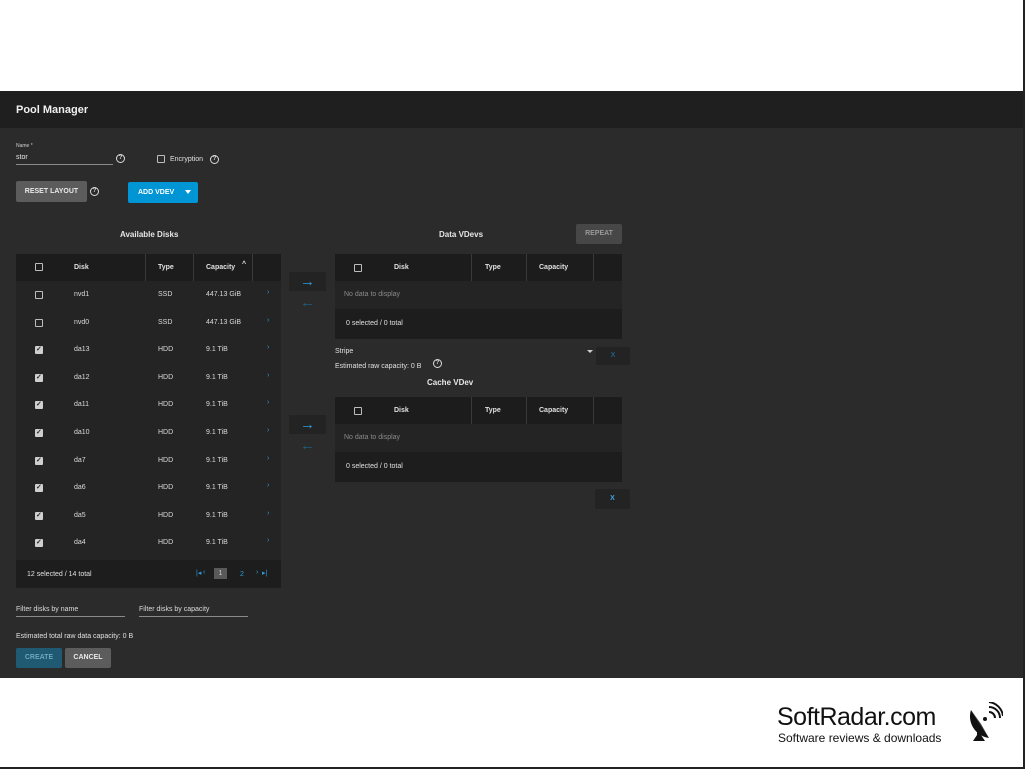 The image size is (1025, 769). What do you see at coordinates (161, 159) in the screenshot?
I see `encryption-checkbox` at bounding box center [161, 159].